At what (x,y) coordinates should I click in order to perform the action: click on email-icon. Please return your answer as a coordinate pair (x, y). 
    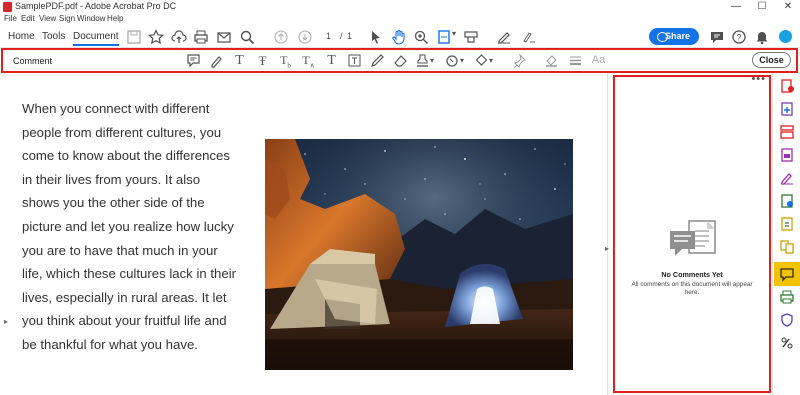
    Looking at the image, I should click on (224, 37).